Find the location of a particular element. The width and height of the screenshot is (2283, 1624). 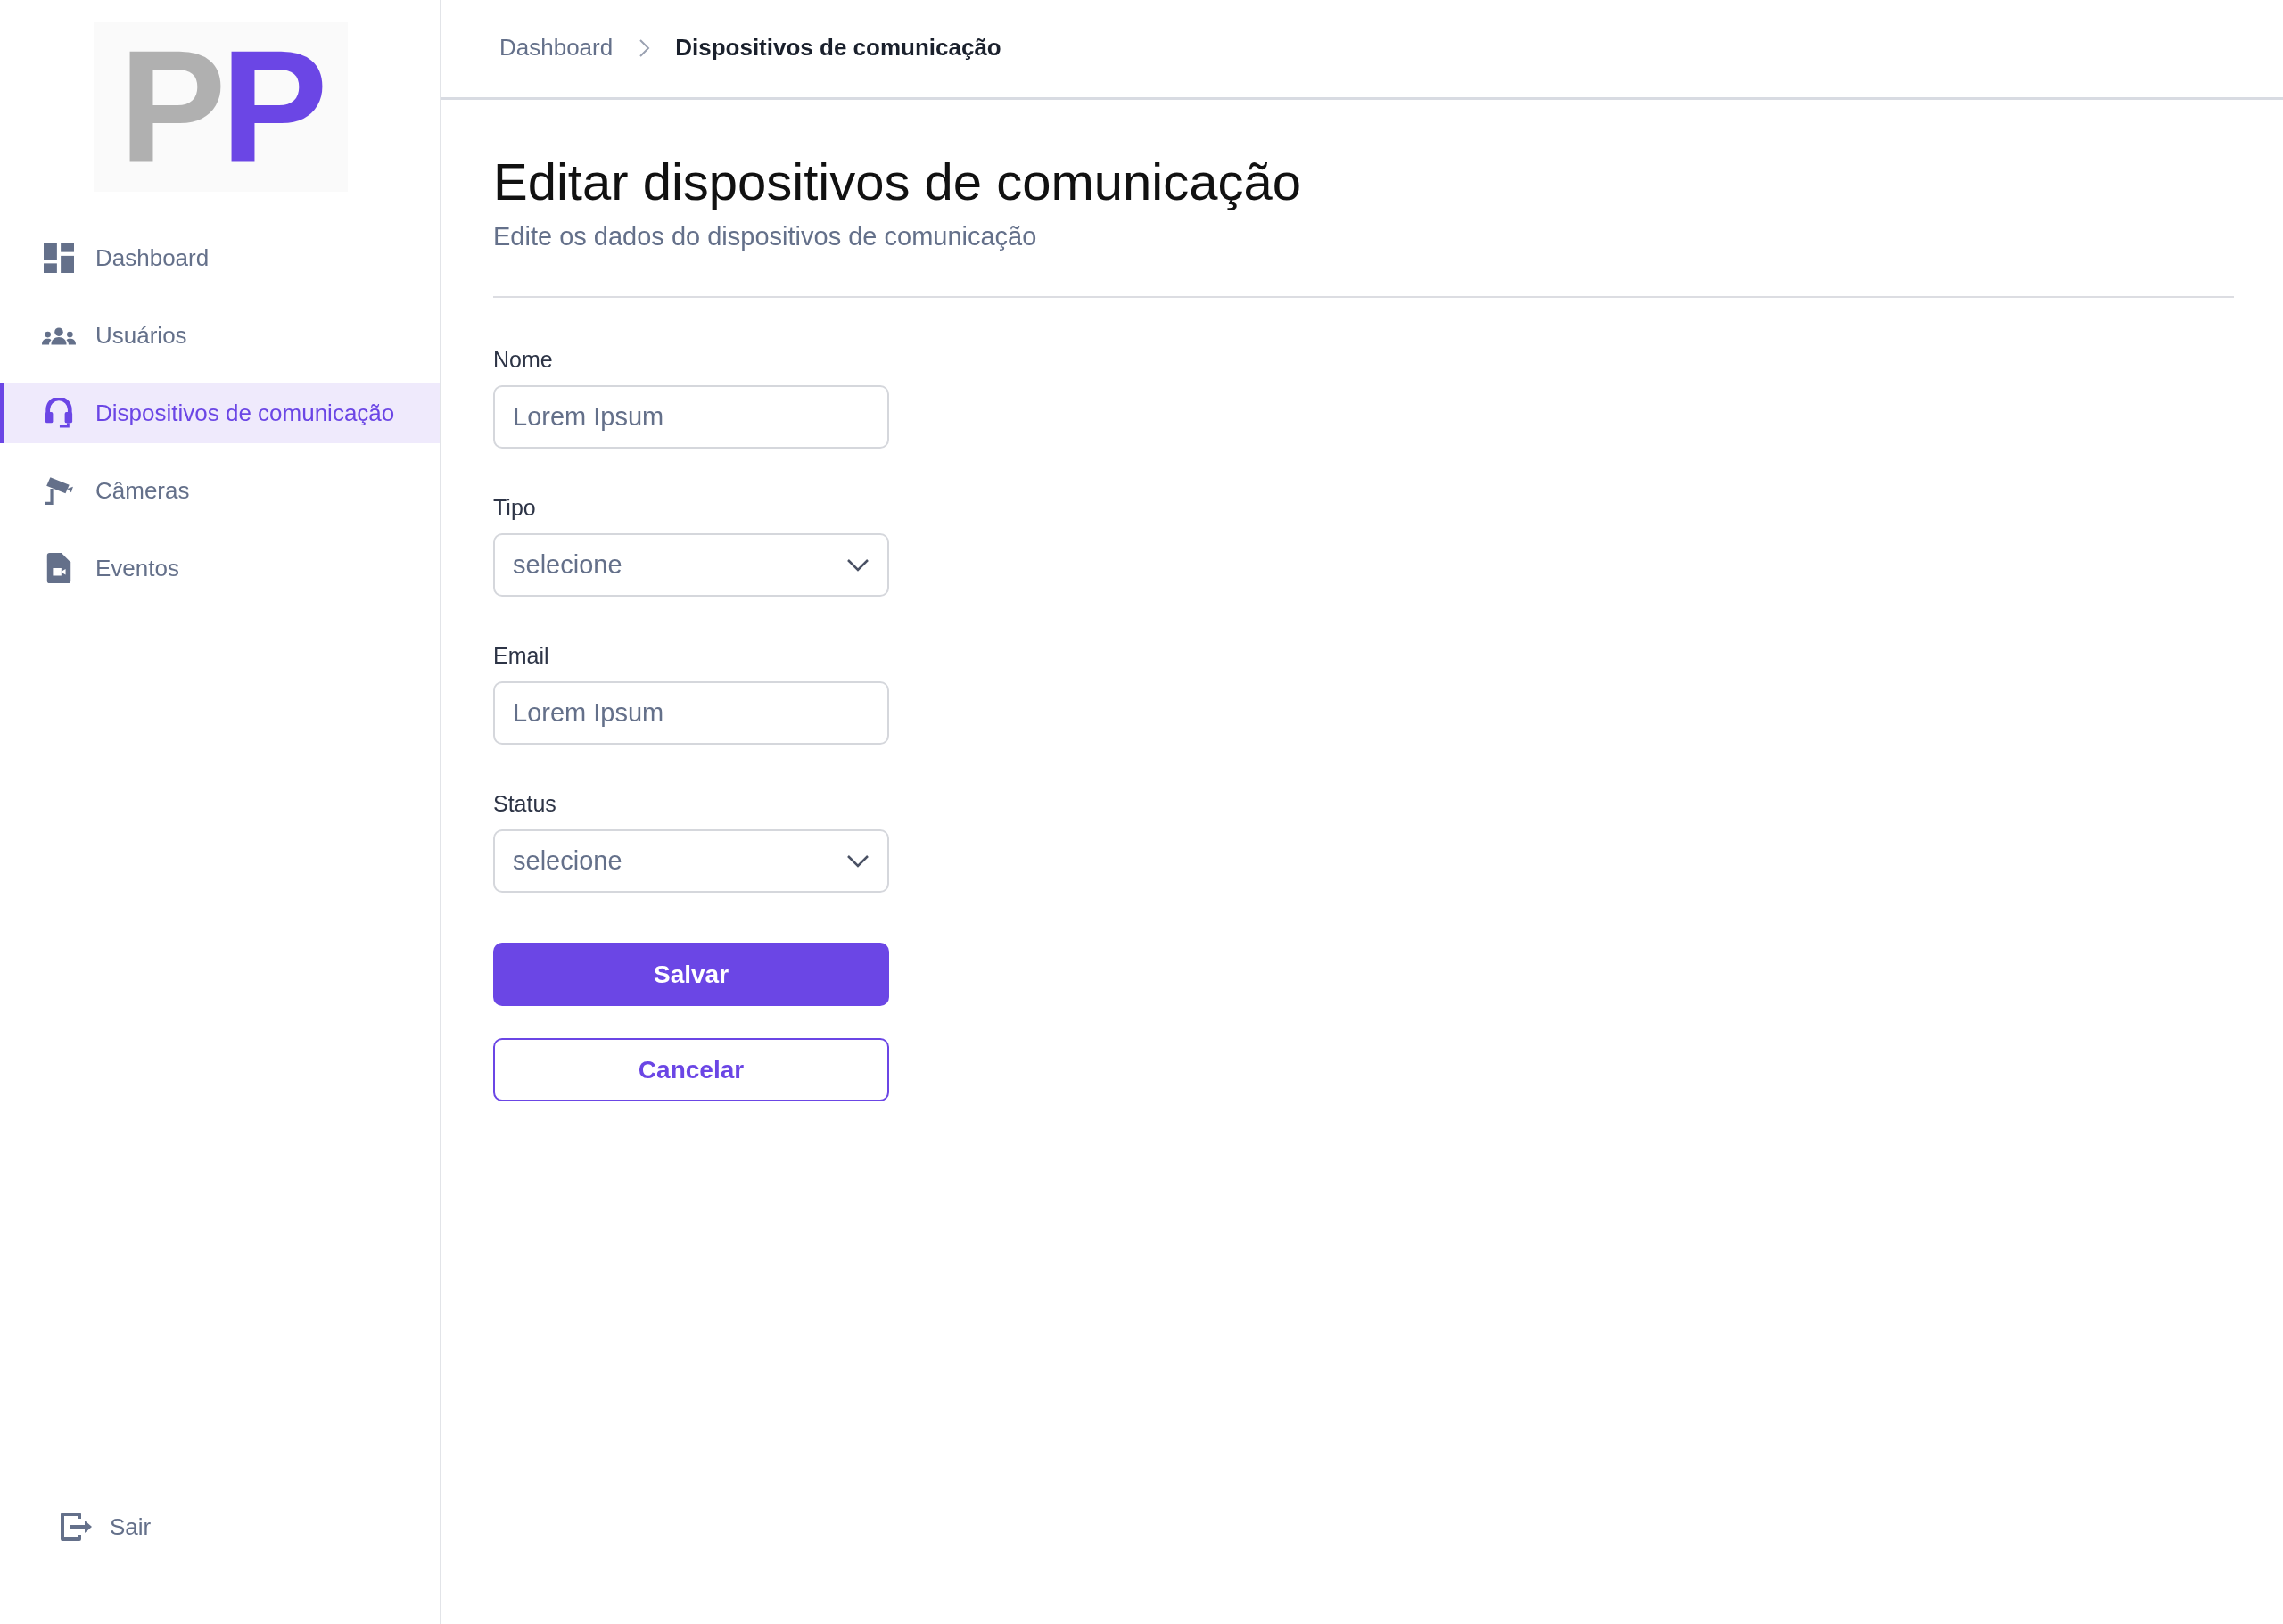

field-label: Tipo is located at coordinates (515, 508).